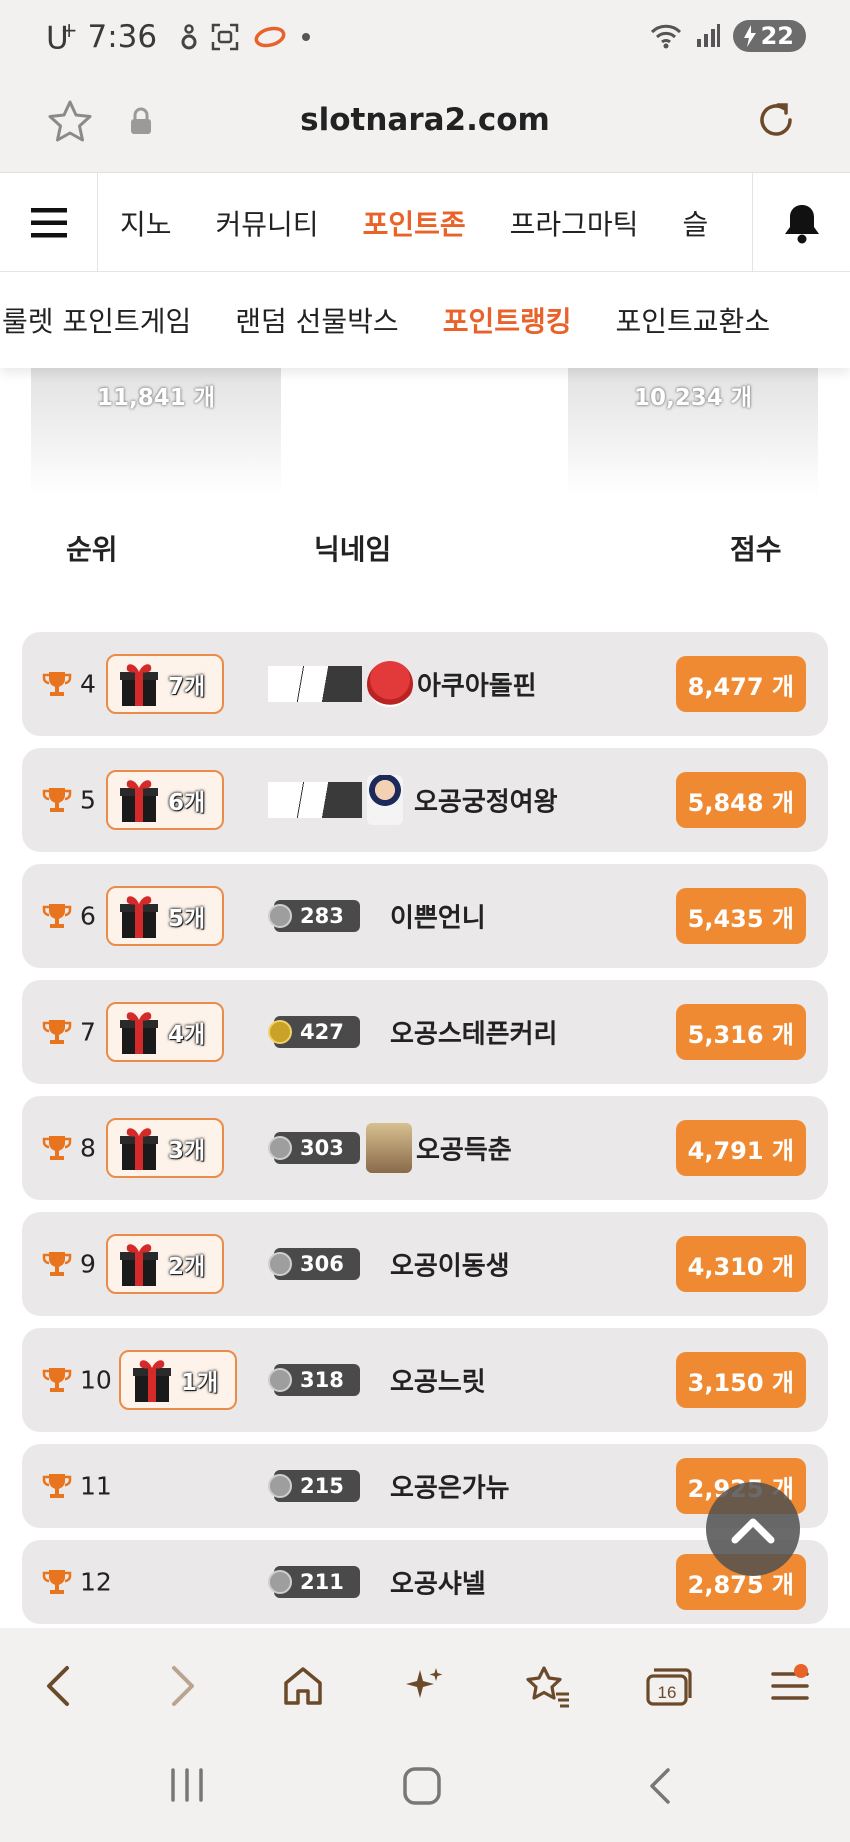 The image size is (850, 1842). I want to click on subnav-point-ranking: 포인트랭킹, so click(507, 320).